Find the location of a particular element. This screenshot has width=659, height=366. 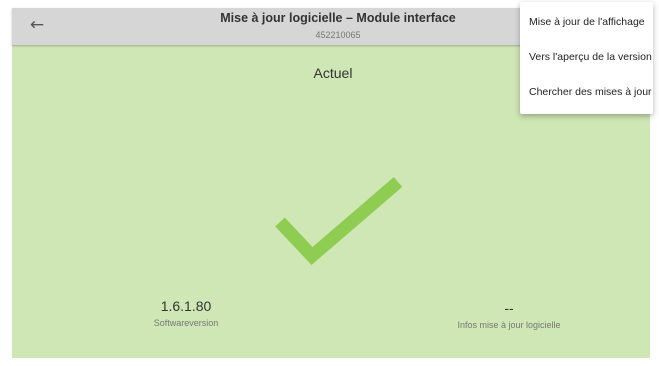

checkmark-stroke is located at coordinates (339, 221).